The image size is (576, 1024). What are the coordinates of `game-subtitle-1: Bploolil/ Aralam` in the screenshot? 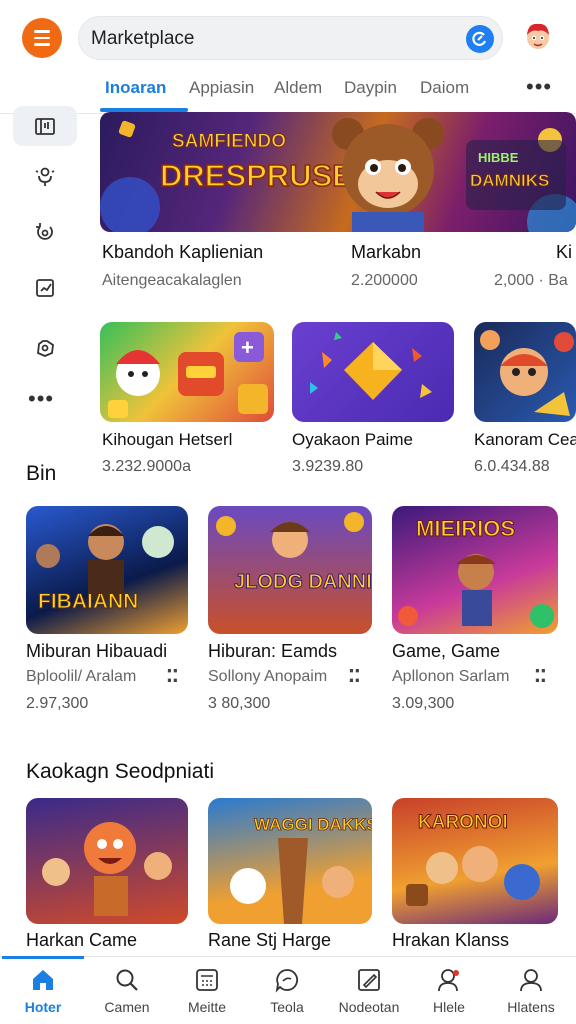 It's located at (81, 676).